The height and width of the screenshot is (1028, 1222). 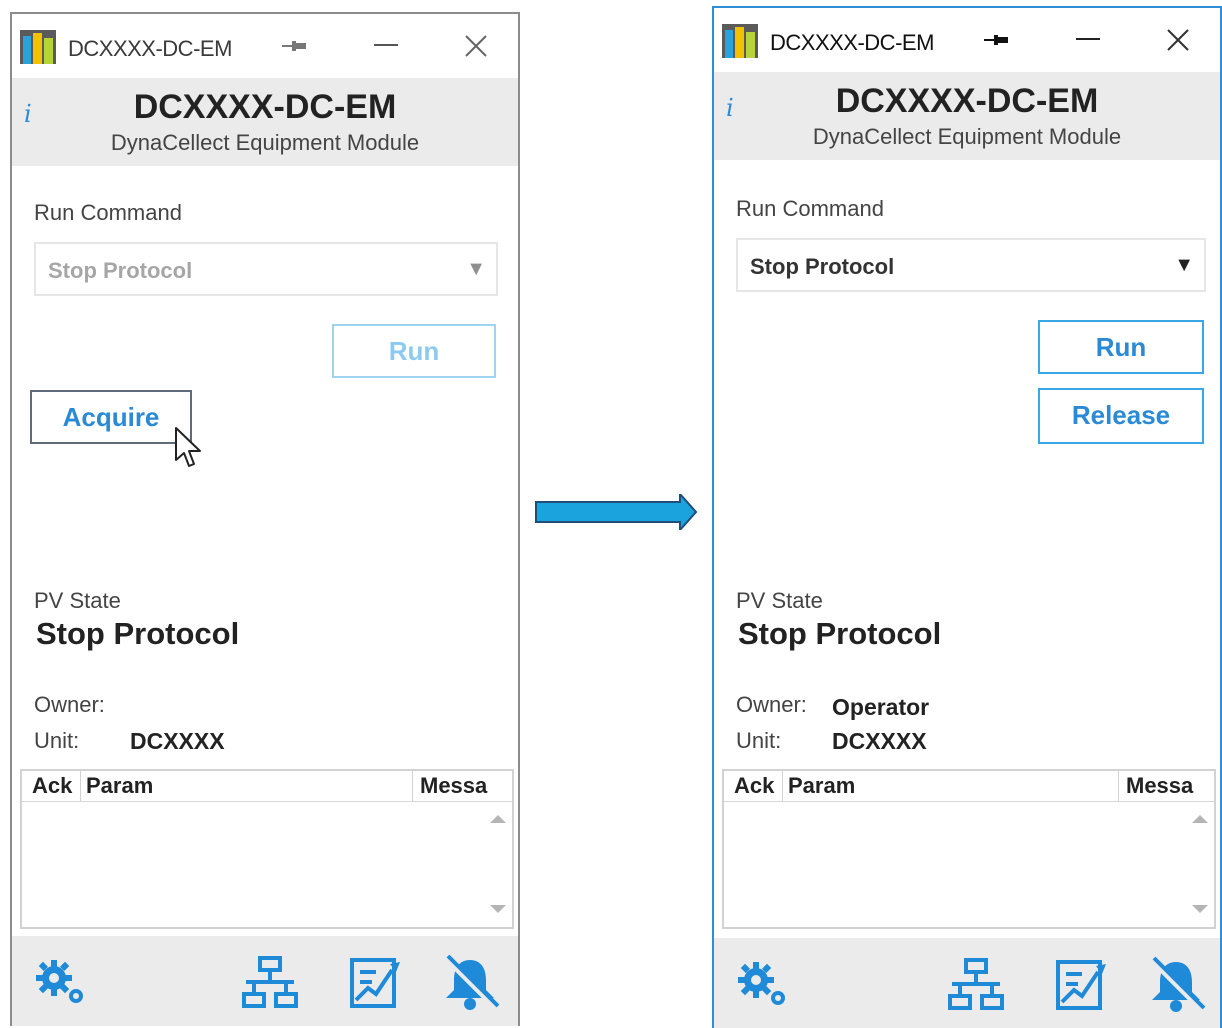 What do you see at coordinates (188, 447) in the screenshot?
I see `cursor-icon` at bounding box center [188, 447].